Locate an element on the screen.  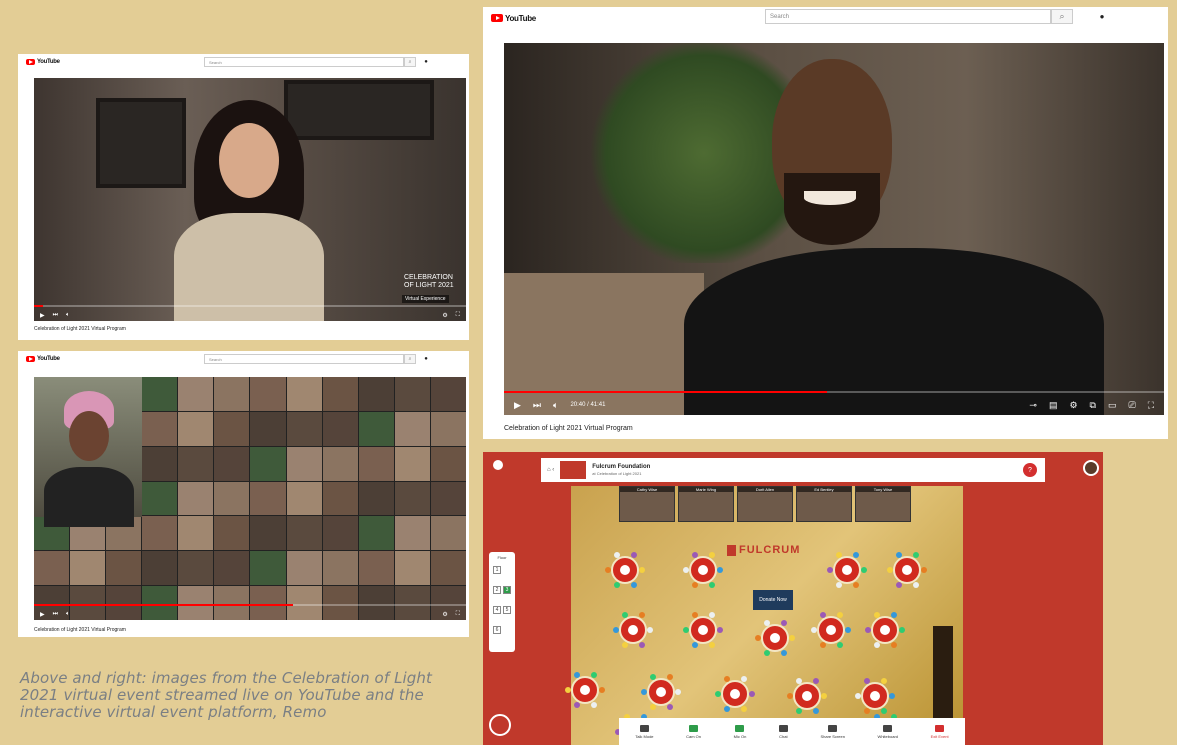
user-avatar is located at coordinates (1091, 468).